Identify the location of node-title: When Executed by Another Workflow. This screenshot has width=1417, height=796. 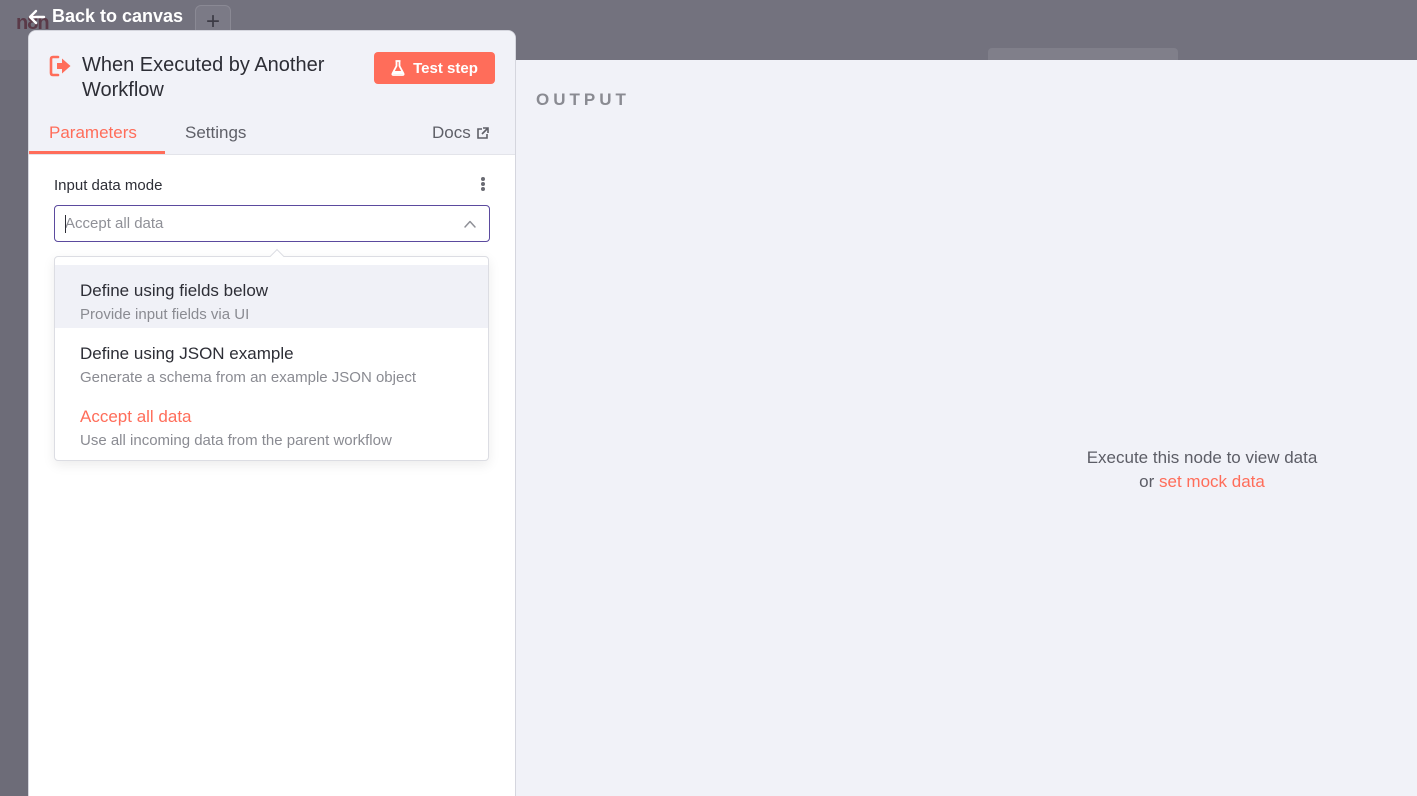
(203, 77).